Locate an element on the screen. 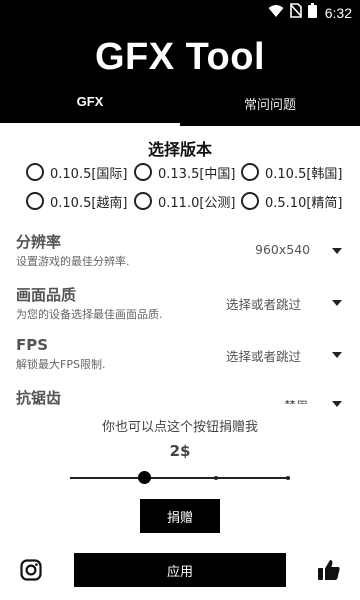  status-bar: 6:32 is located at coordinates (180, 12).